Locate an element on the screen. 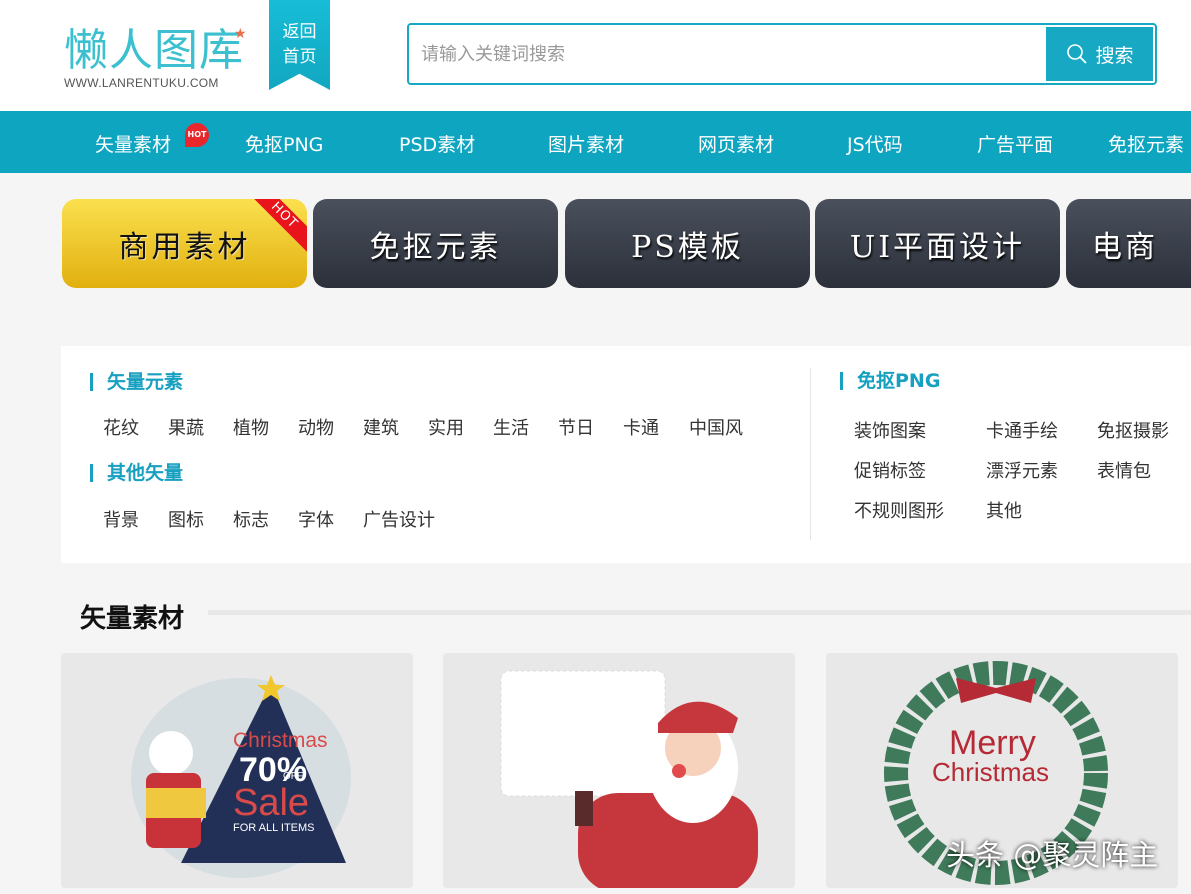  search-box: 搜索 is located at coordinates (782, 54).